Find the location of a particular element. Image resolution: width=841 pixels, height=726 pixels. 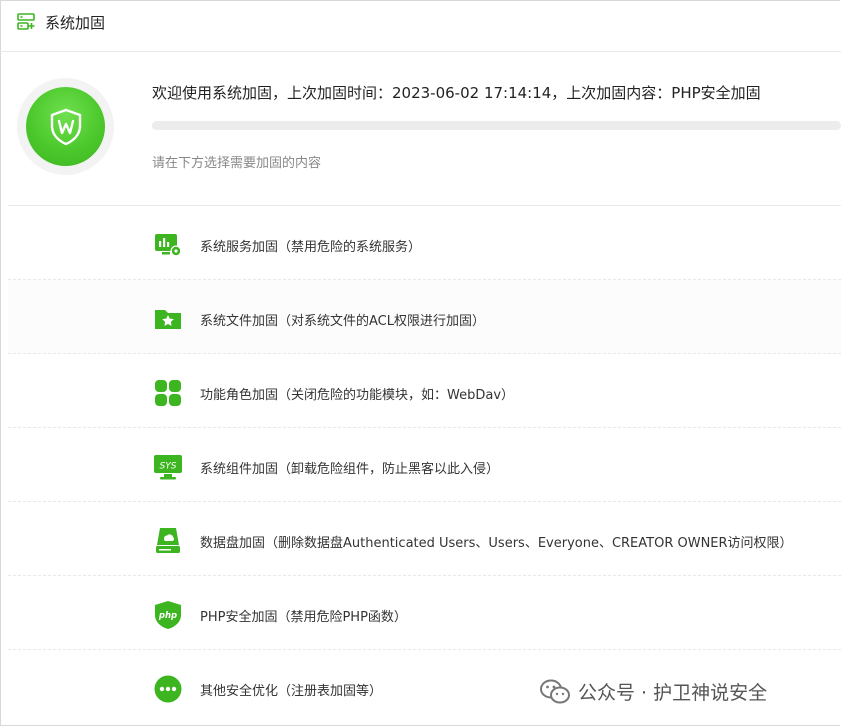

header: 系统加固 is located at coordinates (420, 26).